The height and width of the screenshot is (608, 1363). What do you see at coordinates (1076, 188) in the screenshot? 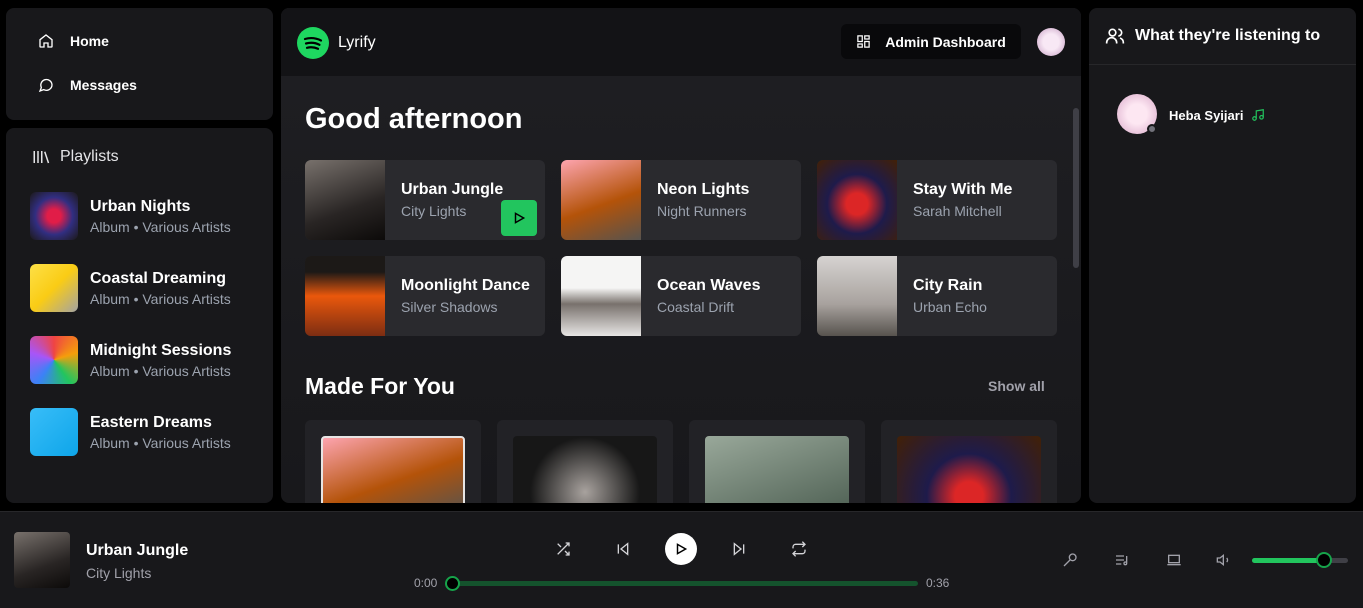
I see `scrollbar` at bounding box center [1076, 188].